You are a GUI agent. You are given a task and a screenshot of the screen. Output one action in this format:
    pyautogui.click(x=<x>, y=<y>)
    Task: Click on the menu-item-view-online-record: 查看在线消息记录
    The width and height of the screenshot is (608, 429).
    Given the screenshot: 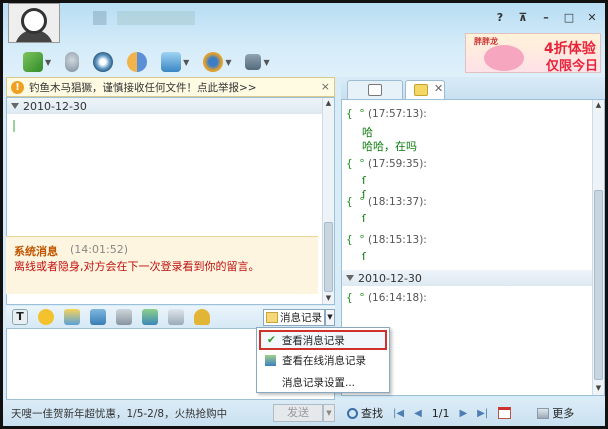 What is the action you would take?
    pyautogui.click(x=323, y=360)
    